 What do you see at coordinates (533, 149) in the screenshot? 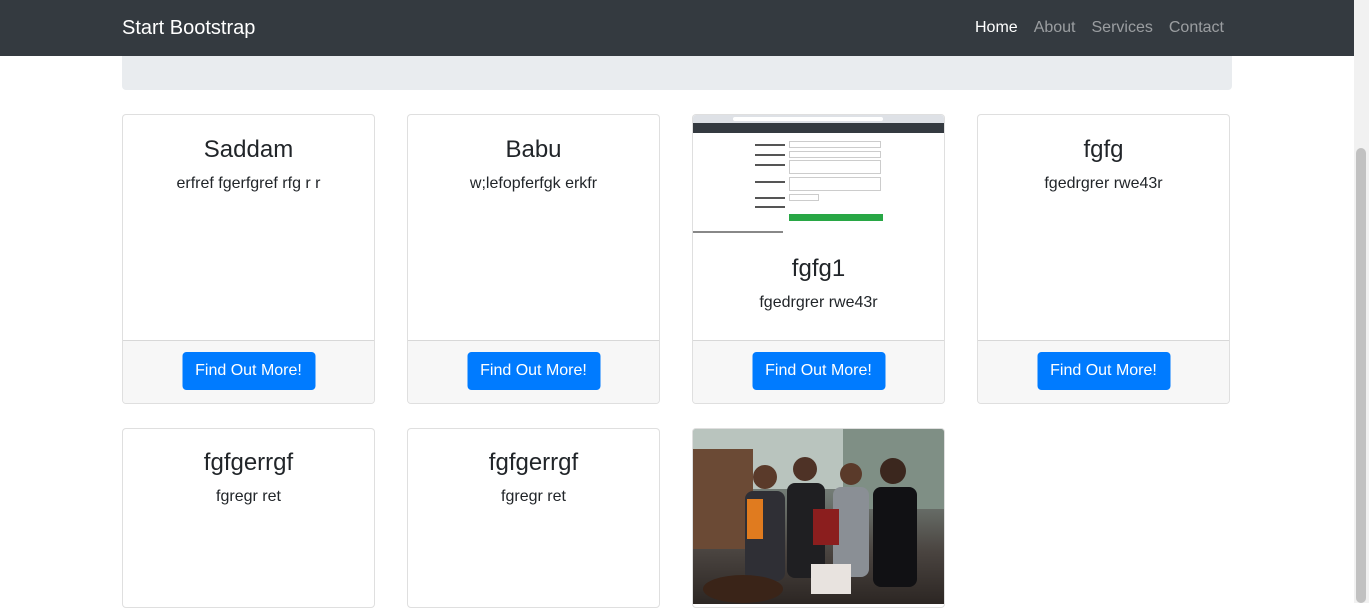
I see `card-title: Babu` at bounding box center [533, 149].